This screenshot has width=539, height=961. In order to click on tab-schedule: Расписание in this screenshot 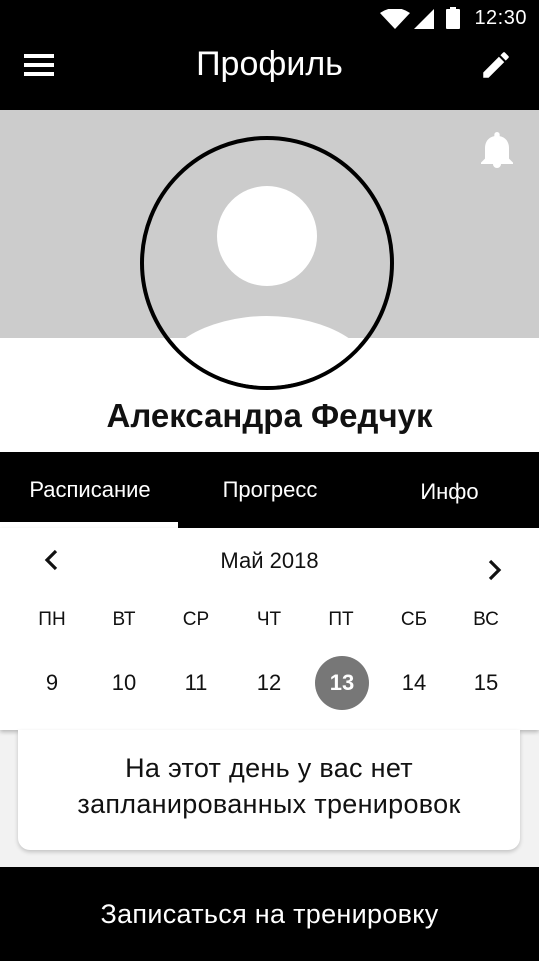, I will do `click(90, 490)`.